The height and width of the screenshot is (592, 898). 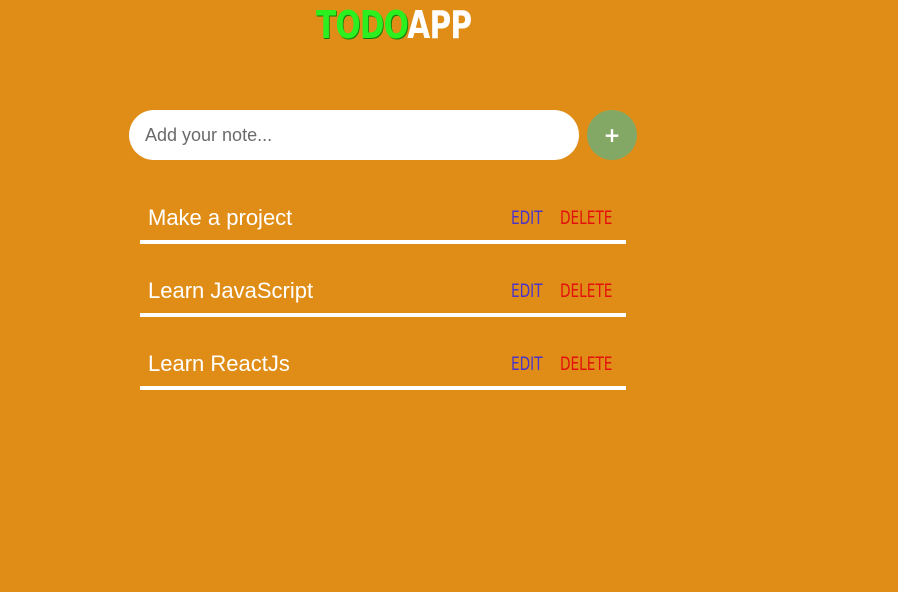 What do you see at coordinates (383, 292) in the screenshot?
I see `todo-item: Learn JavaScript EDIT DELETE` at bounding box center [383, 292].